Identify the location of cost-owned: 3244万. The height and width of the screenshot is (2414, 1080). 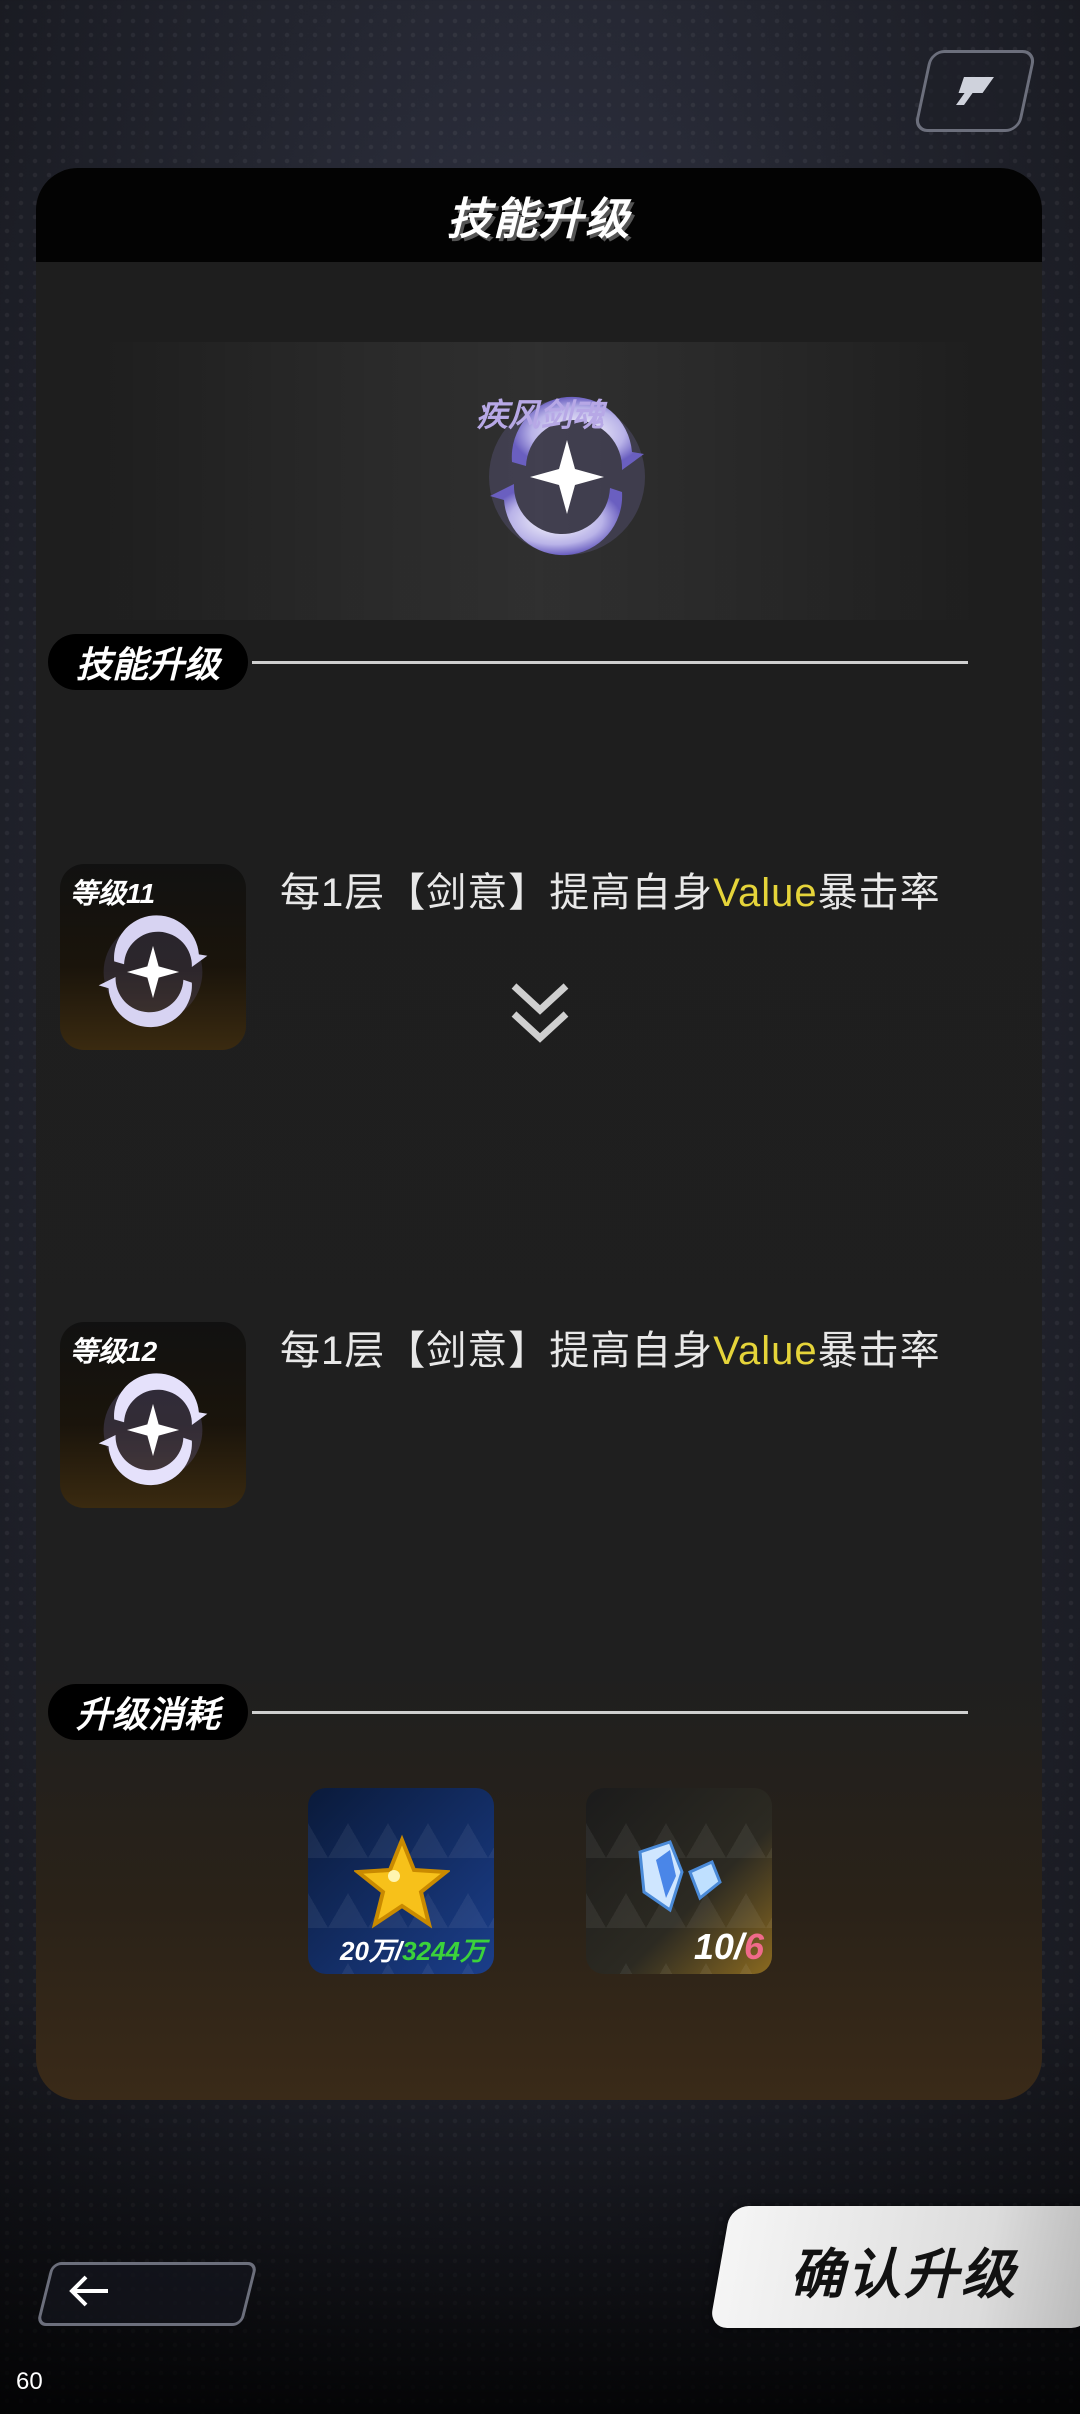
(444, 1951).